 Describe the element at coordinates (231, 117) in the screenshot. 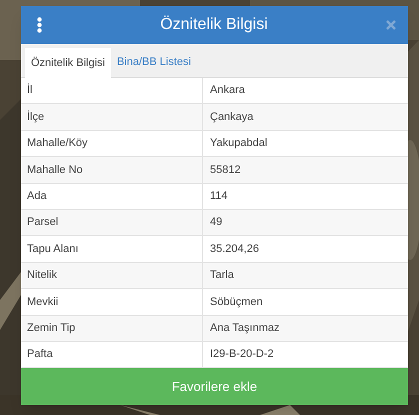

I see `table-cell-text: Çankaya` at that location.